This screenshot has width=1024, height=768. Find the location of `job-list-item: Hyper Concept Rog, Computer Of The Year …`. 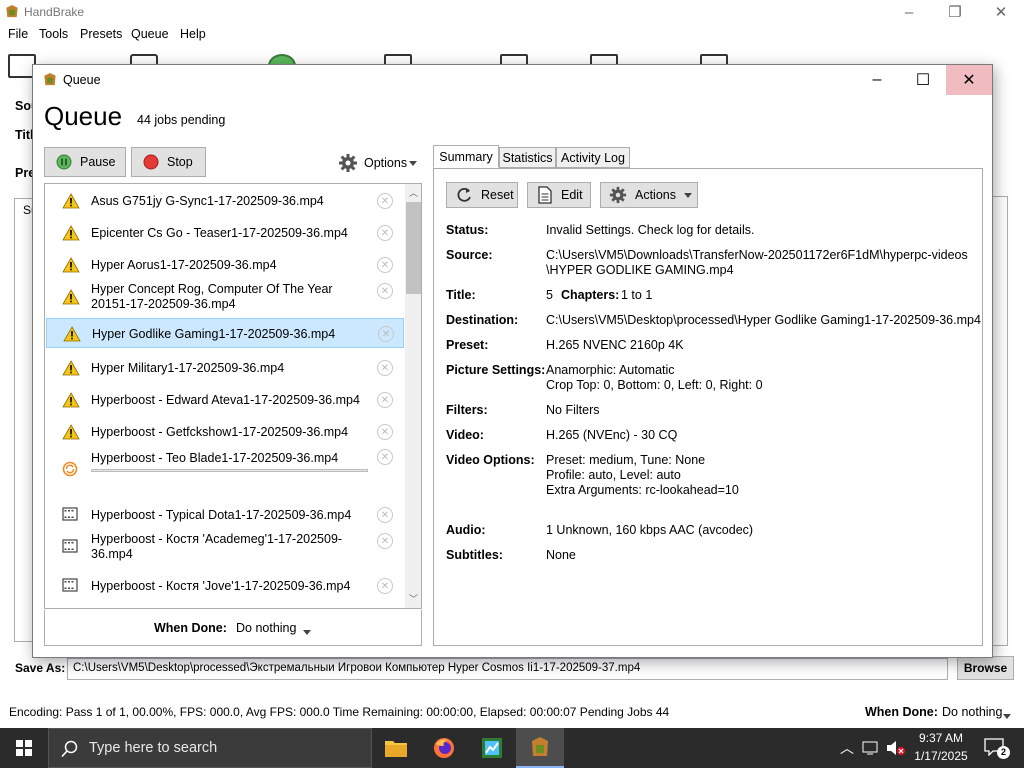

job-list-item: Hyper Concept Rog, Computer Of The Year … is located at coordinates (225, 297).